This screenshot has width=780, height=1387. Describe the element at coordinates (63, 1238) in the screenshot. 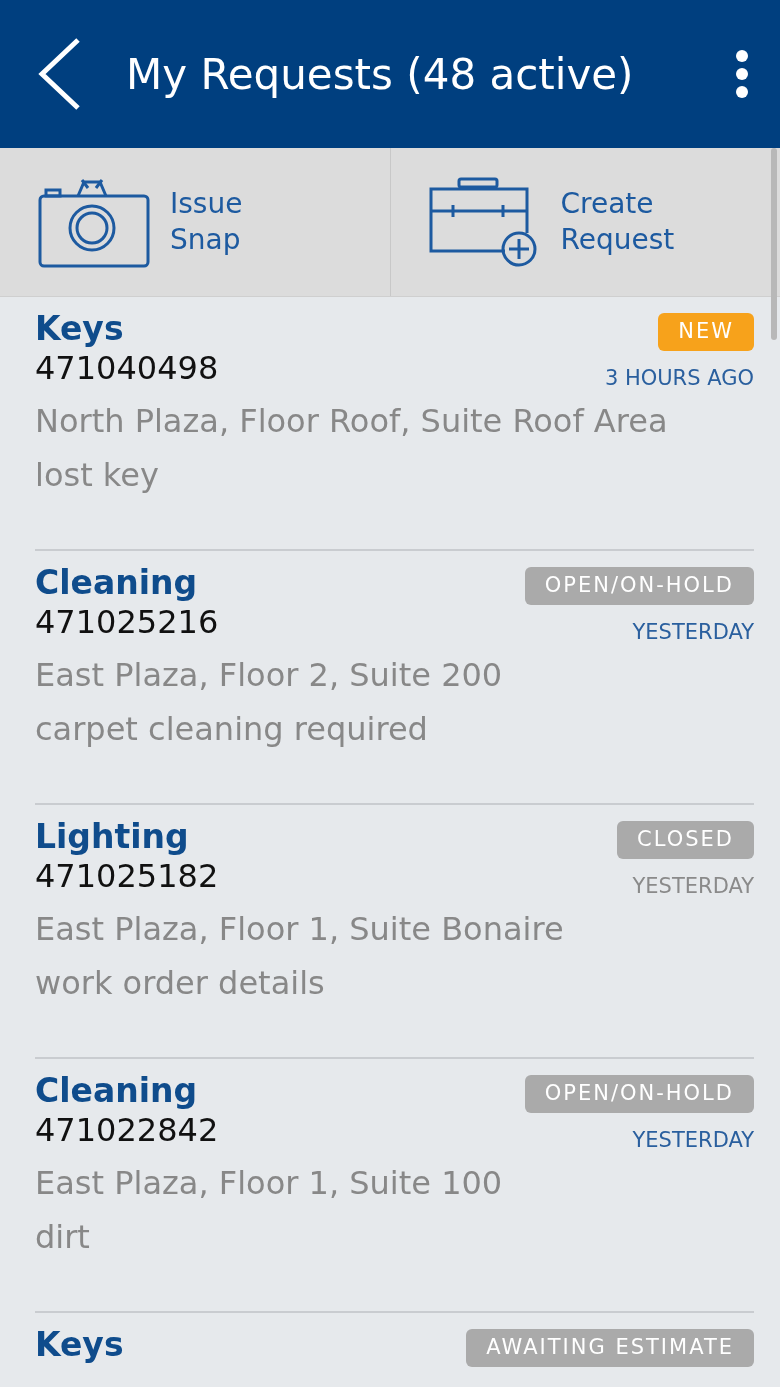

I see `request-description: dirt` at that location.